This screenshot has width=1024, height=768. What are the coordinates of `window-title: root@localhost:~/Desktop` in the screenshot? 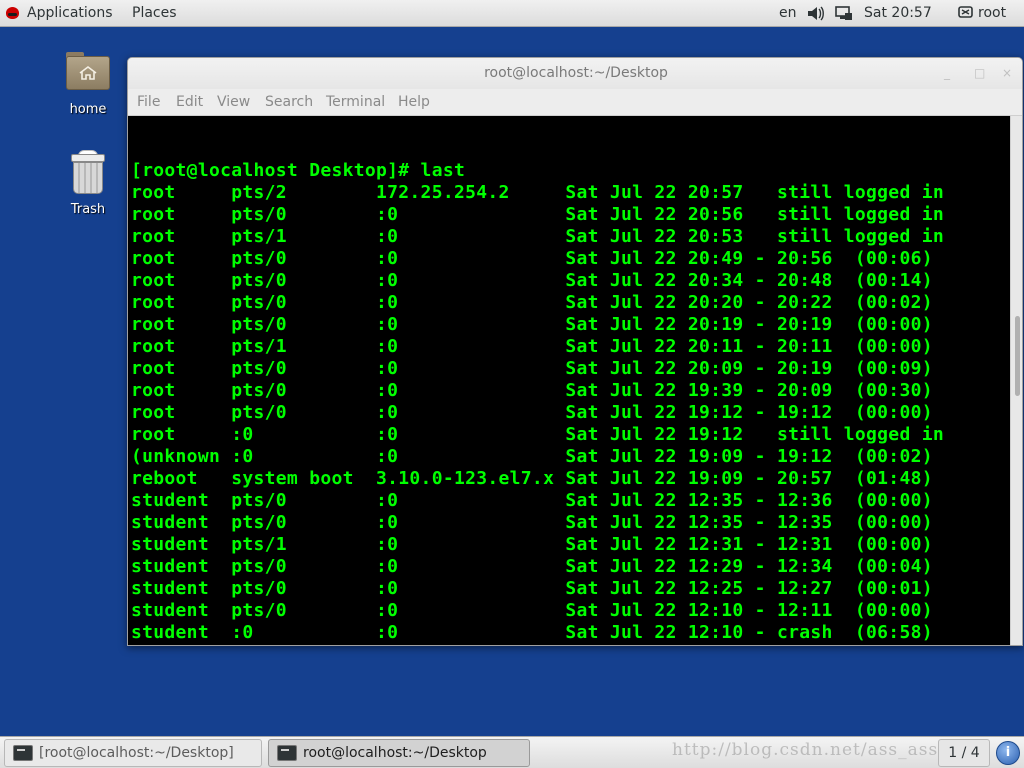 It's located at (576, 73).